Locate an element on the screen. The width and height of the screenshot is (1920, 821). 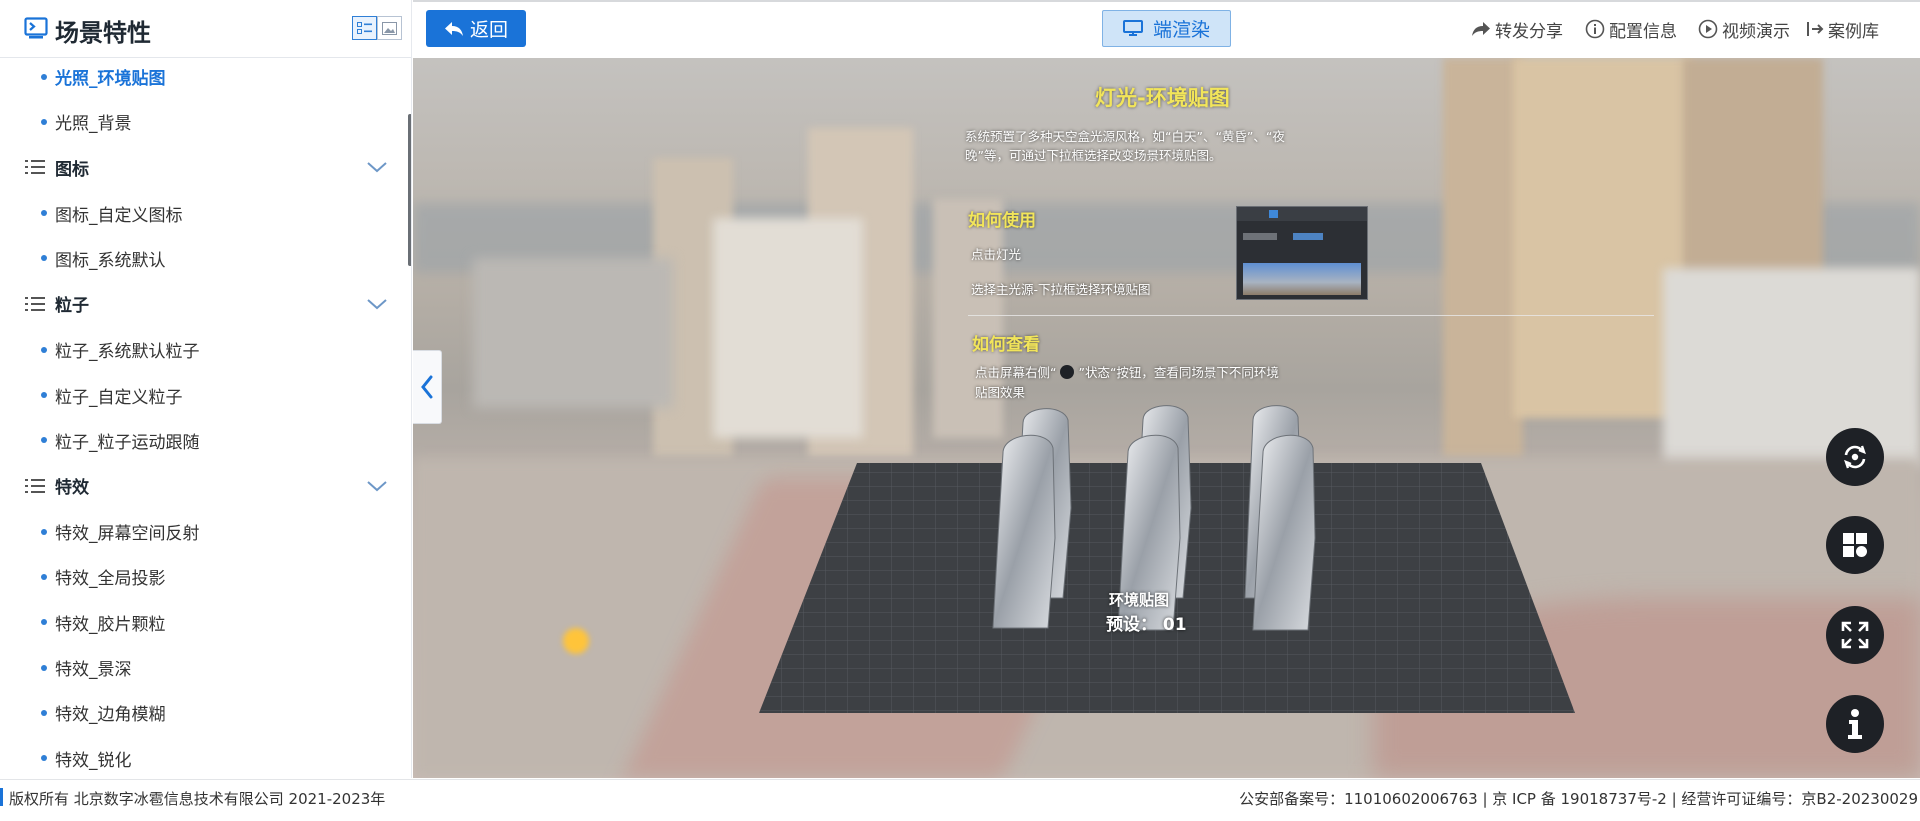
sidebar-item-label: 特效_边角模糊 is located at coordinates (110, 715).